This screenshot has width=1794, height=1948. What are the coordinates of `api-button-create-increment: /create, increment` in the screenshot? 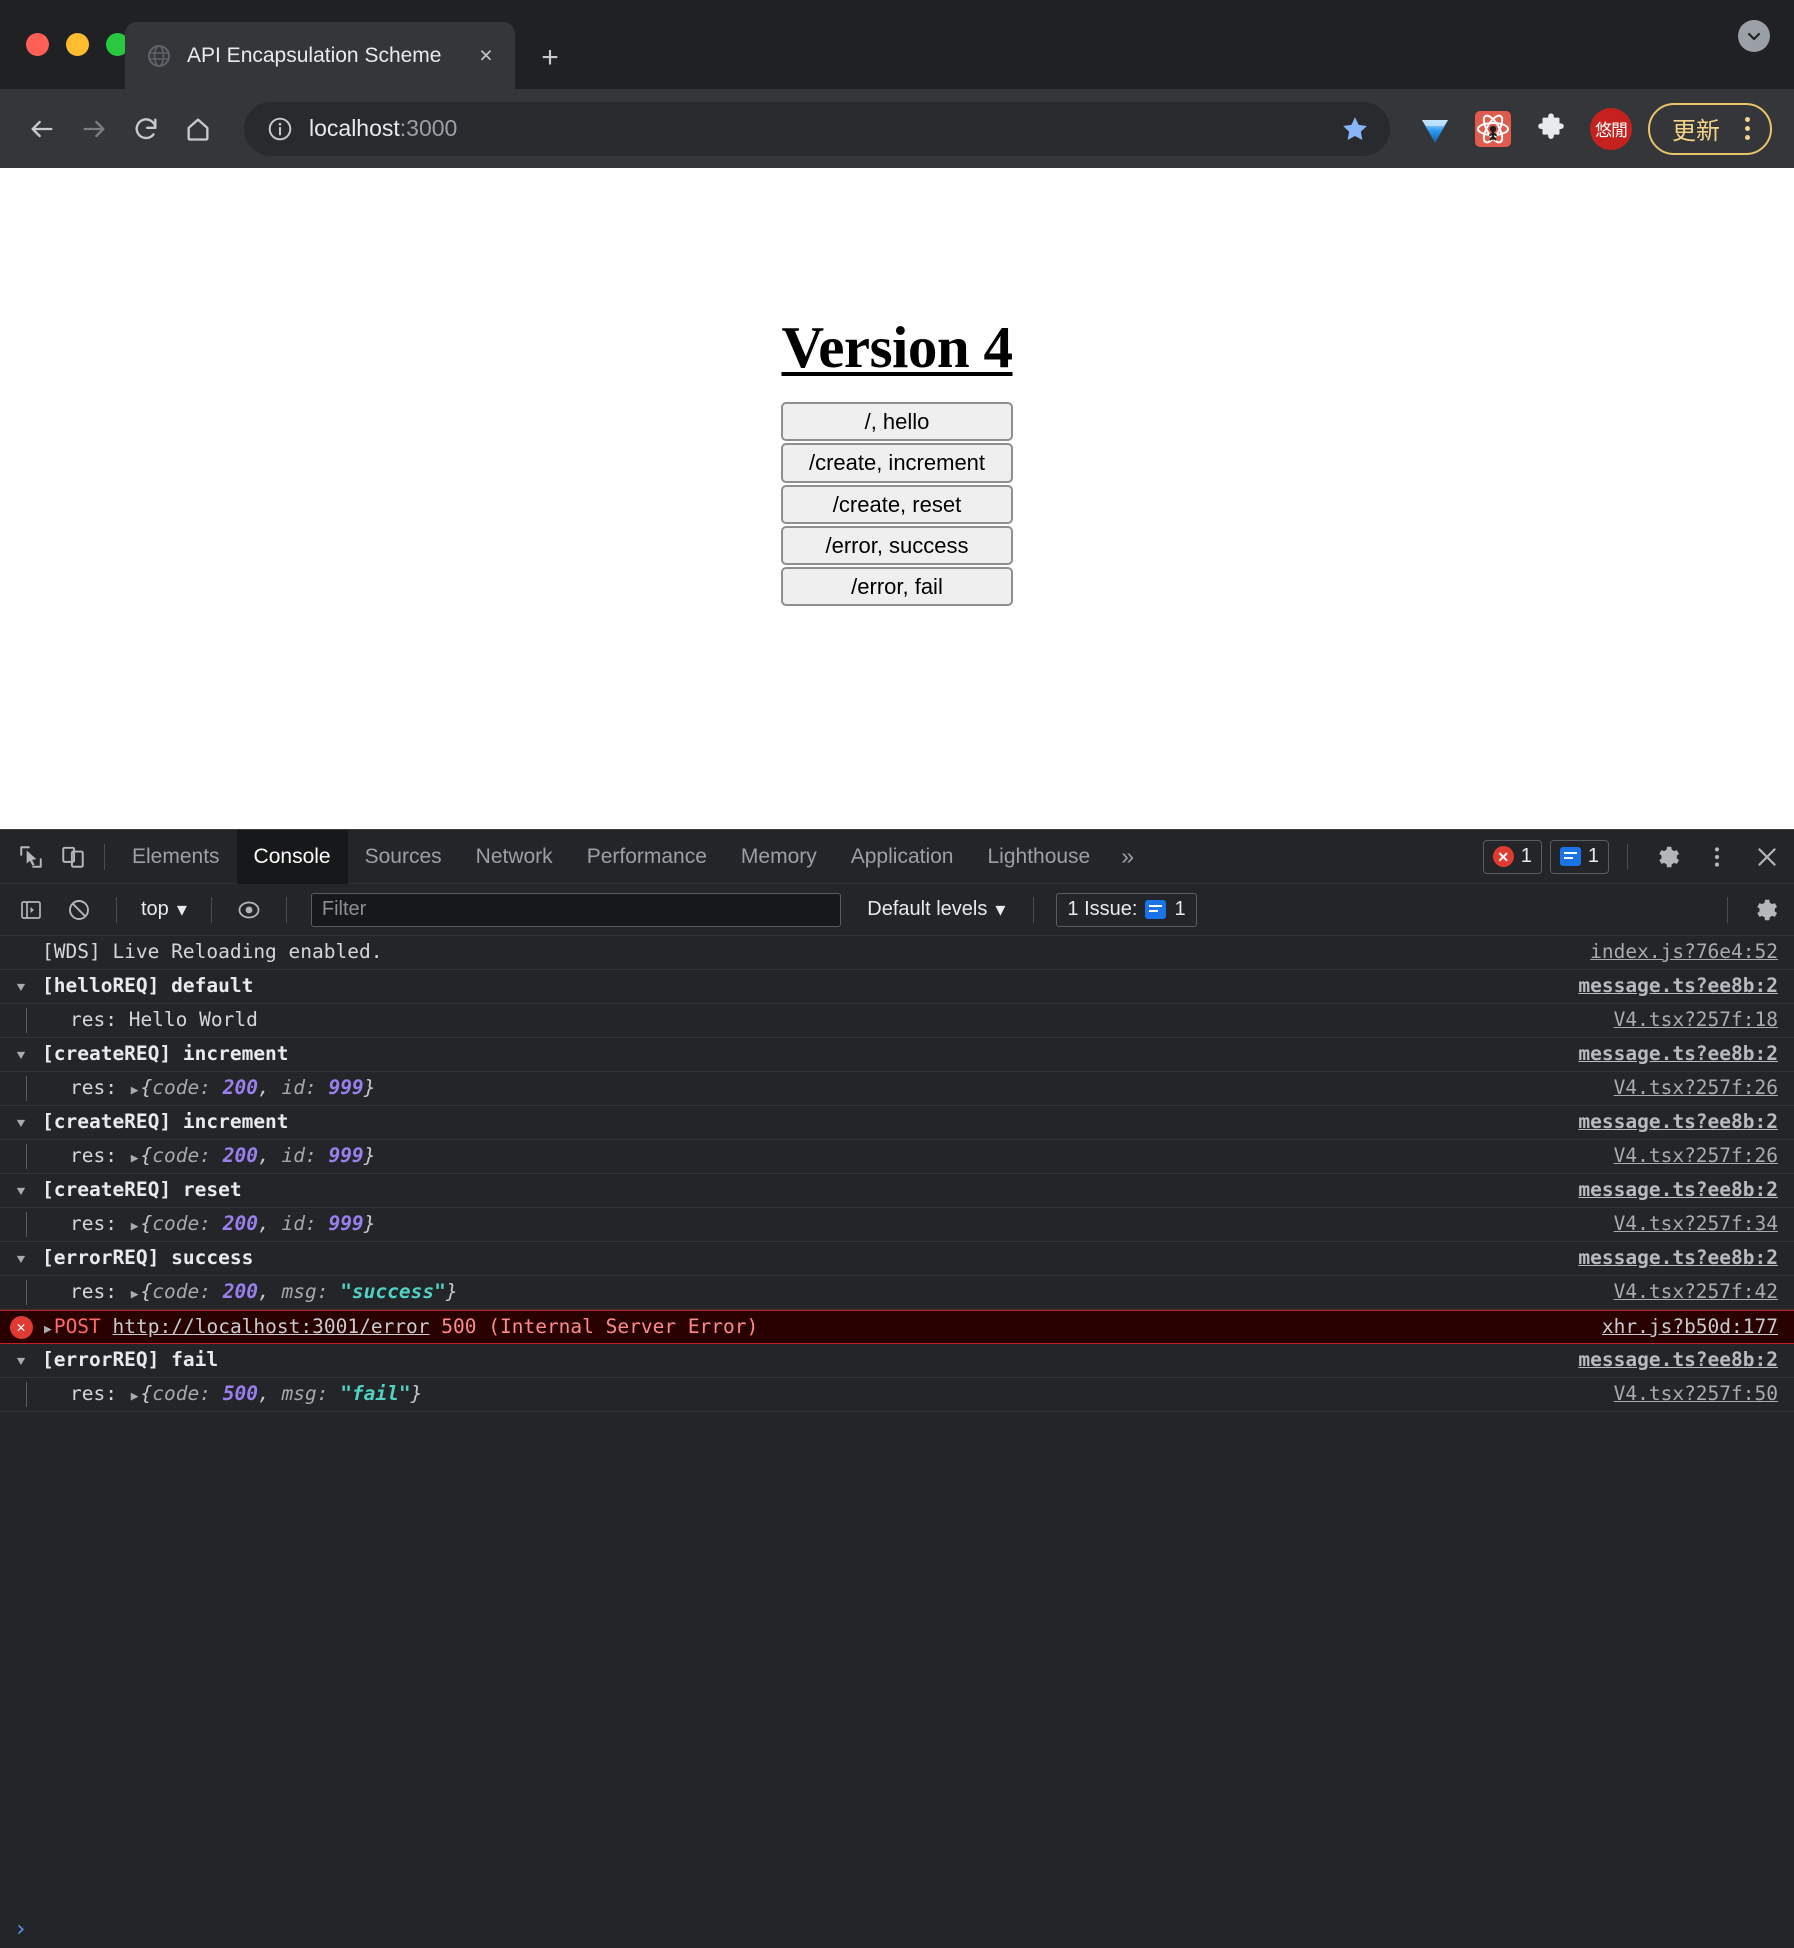 It's located at (897, 463).